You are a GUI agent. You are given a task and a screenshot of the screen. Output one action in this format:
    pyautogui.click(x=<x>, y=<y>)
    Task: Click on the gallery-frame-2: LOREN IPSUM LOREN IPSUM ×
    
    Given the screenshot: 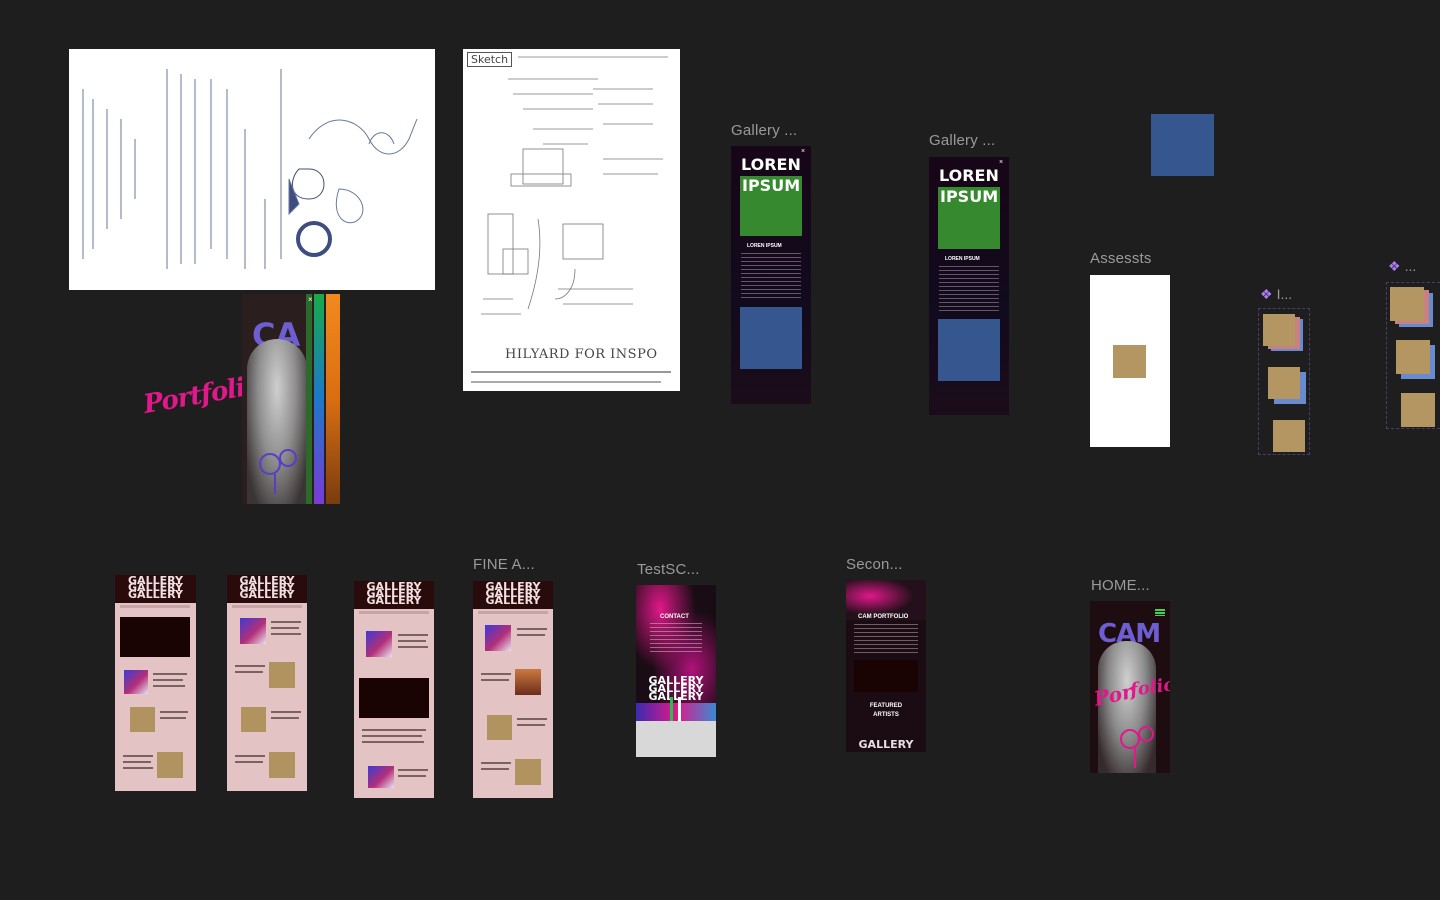 What is the action you would take?
    pyautogui.click(x=969, y=286)
    